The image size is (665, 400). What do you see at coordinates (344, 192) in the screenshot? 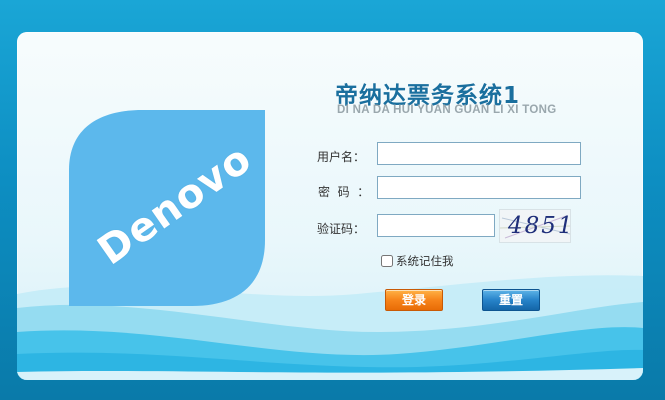
I see `password-label: 密 码 ：` at bounding box center [344, 192].